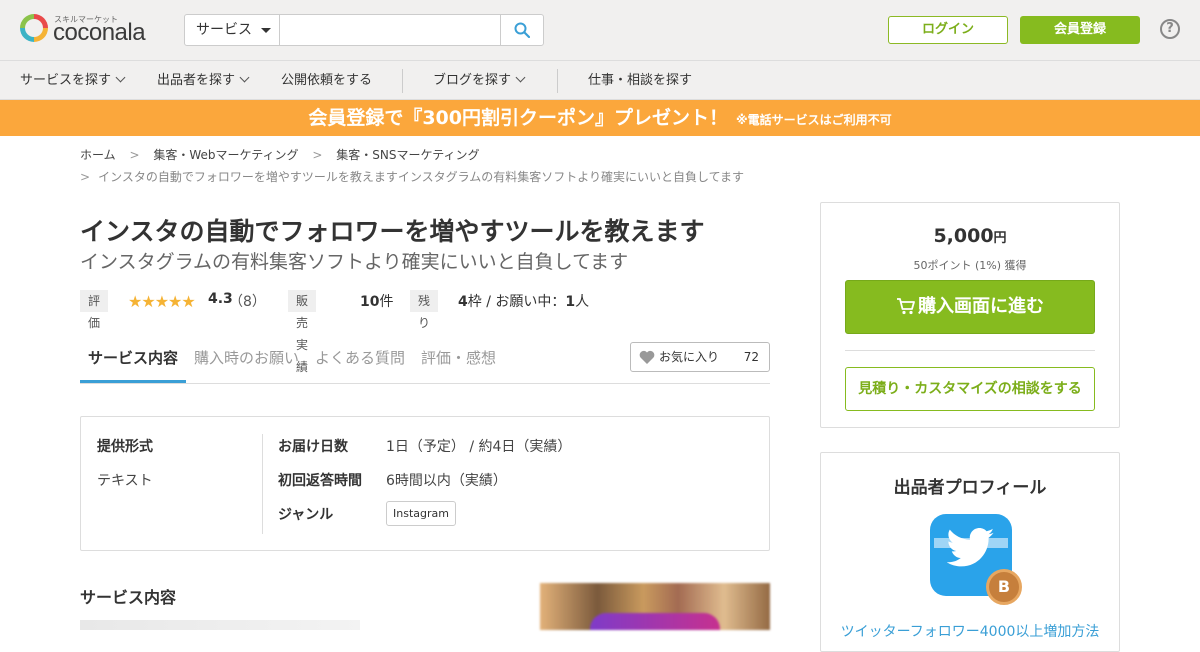 The image size is (1200, 652). Describe the element at coordinates (472, 80) in the screenshot. I see `nav-item-label: ブログを探す` at that location.